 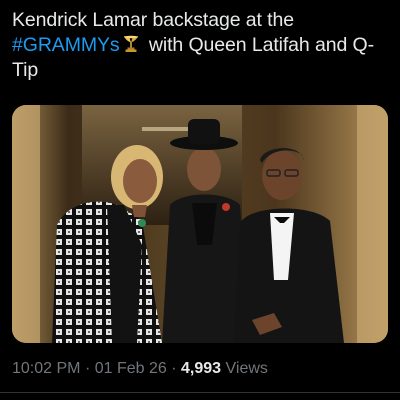 What do you see at coordinates (131, 368) in the screenshot?
I see `tweet-date: 01 Feb 26` at bounding box center [131, 368].